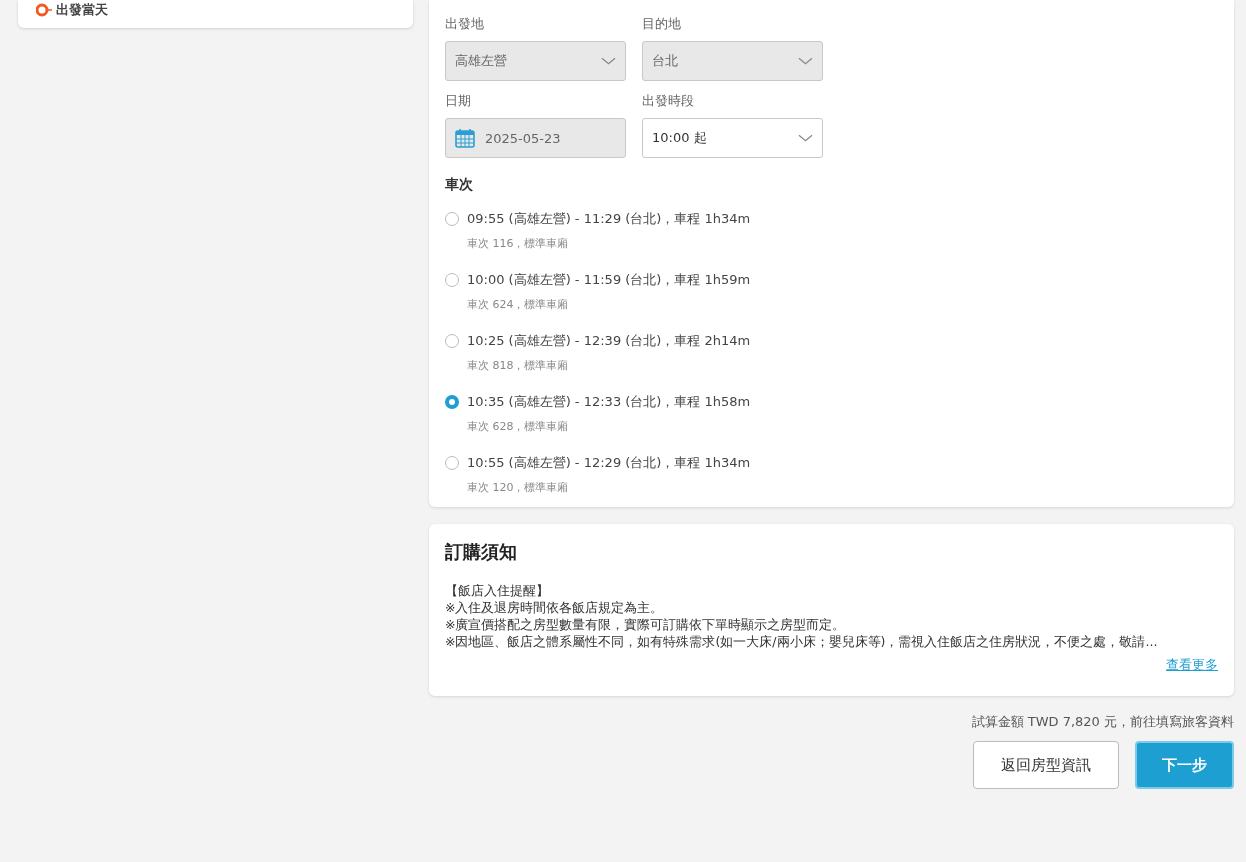 This screenshot has height=862, width=1246. I want to click on train-detail: 車次 818，標準車廂, so click(518, 366).